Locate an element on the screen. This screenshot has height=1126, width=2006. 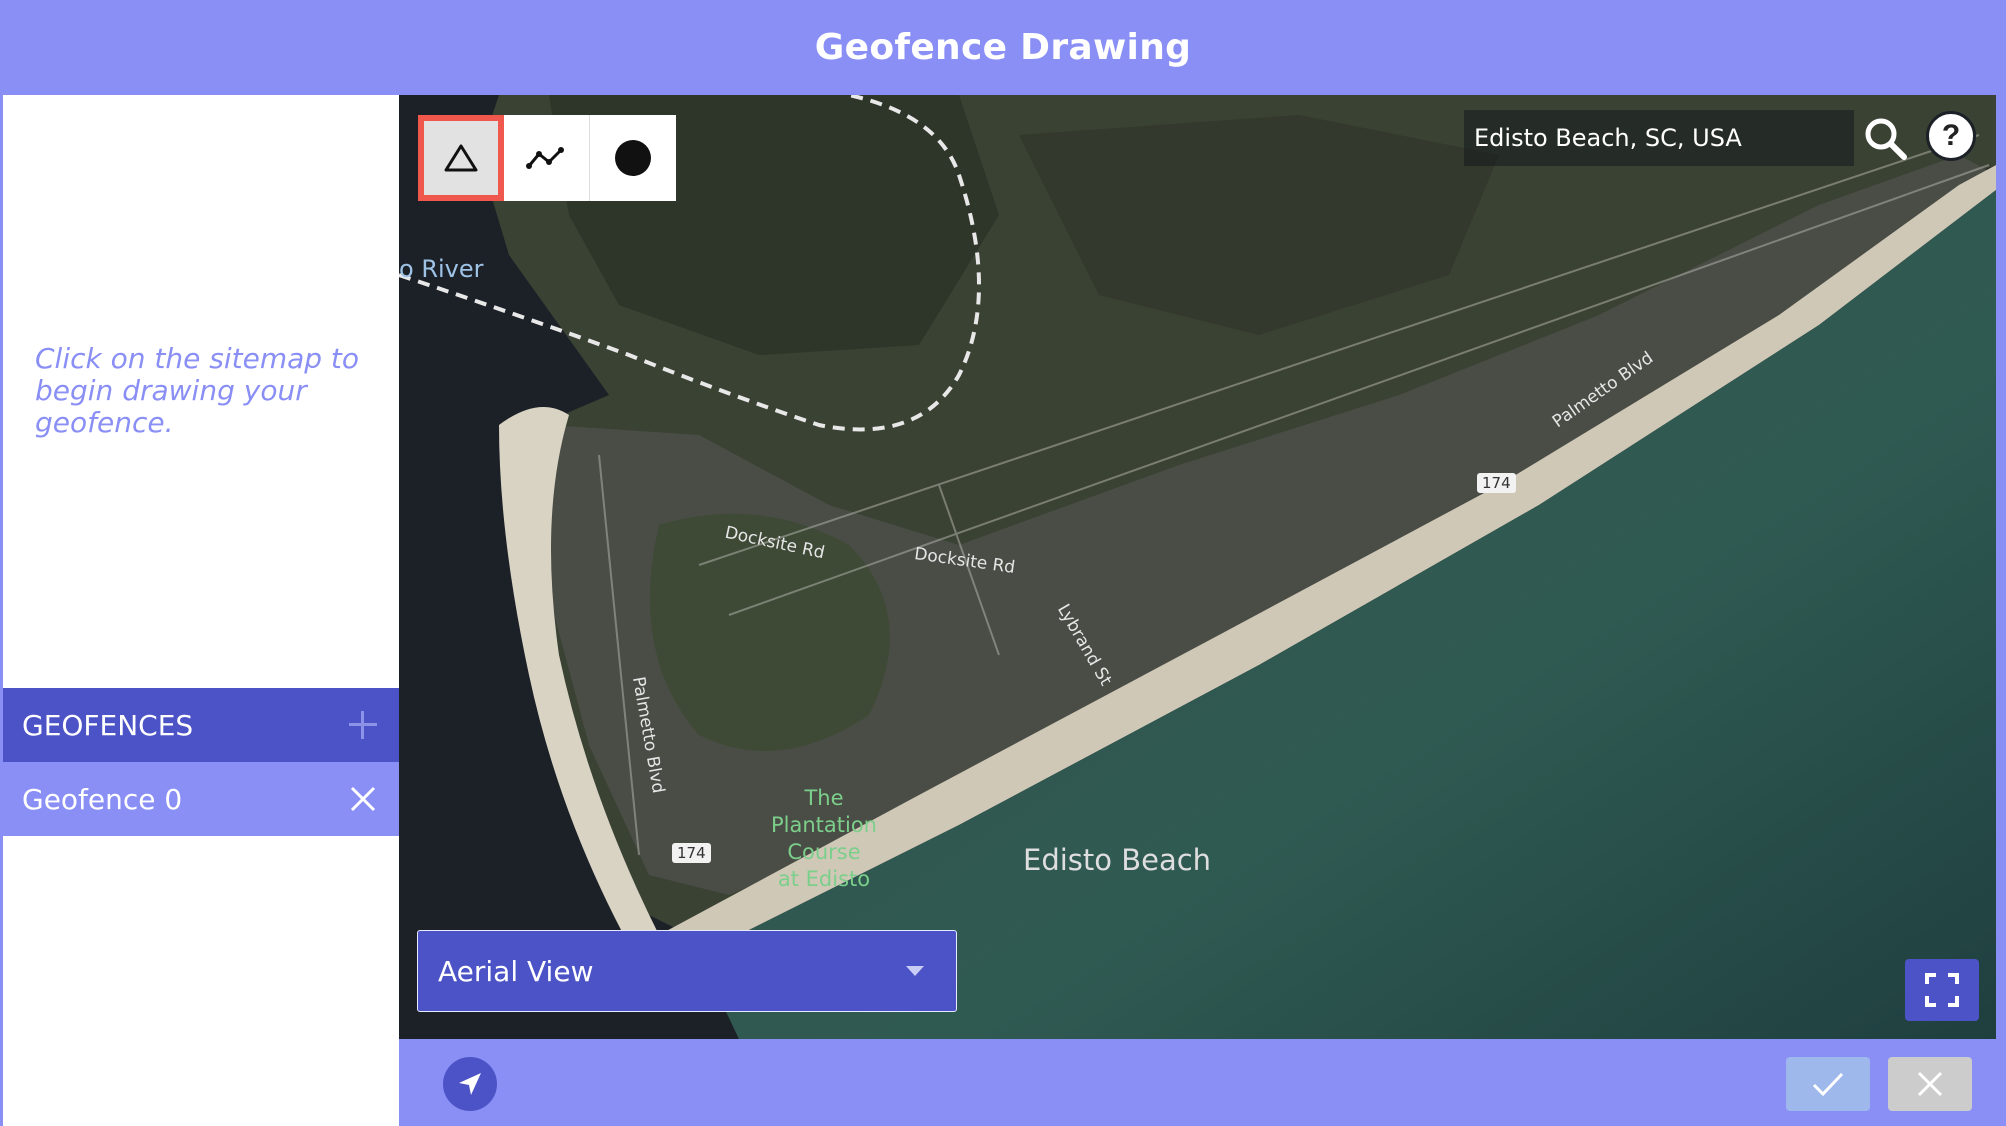
draw-circle-button is located at coordinates (633, 158).